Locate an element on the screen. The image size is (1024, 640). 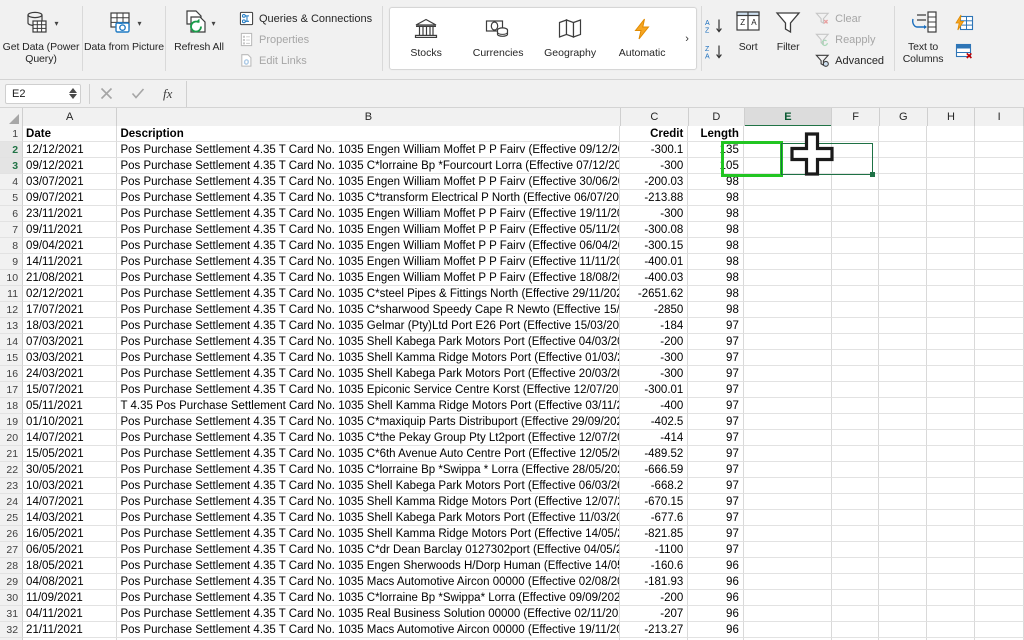
cell-A25: 14/03/2021 is located at coordinates (70, 518).